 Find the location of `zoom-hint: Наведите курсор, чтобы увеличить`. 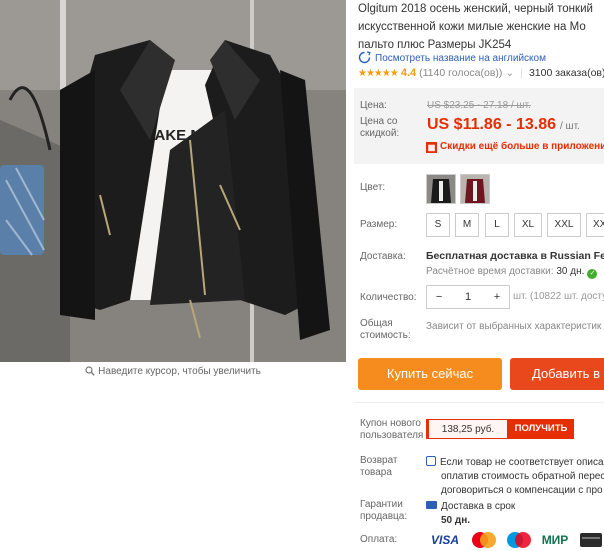

zoom-hint: Наведите курсор, чтобы увеличить is located at coordinates (173, 371).